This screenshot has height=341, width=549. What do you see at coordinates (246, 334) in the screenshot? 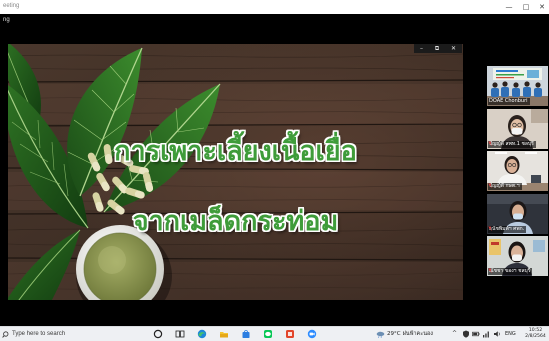
I see `store-icon` at bounding box center [246, 334].